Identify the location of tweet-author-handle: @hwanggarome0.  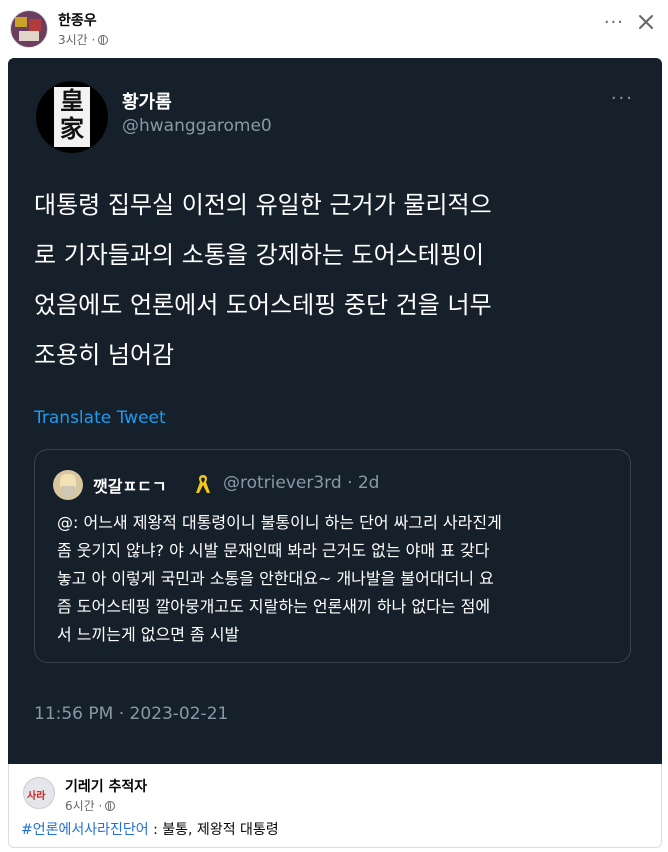
(197, 126).